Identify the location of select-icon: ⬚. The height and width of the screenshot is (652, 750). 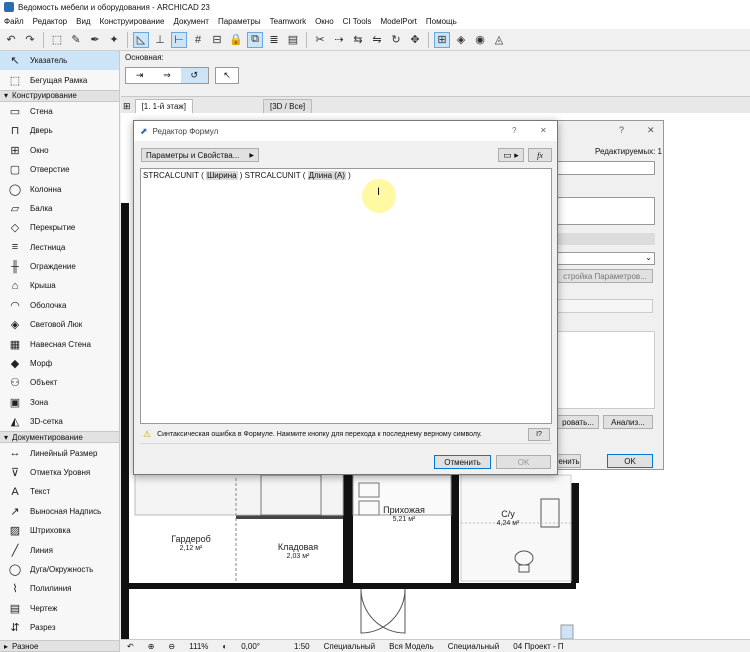
(57, 40).